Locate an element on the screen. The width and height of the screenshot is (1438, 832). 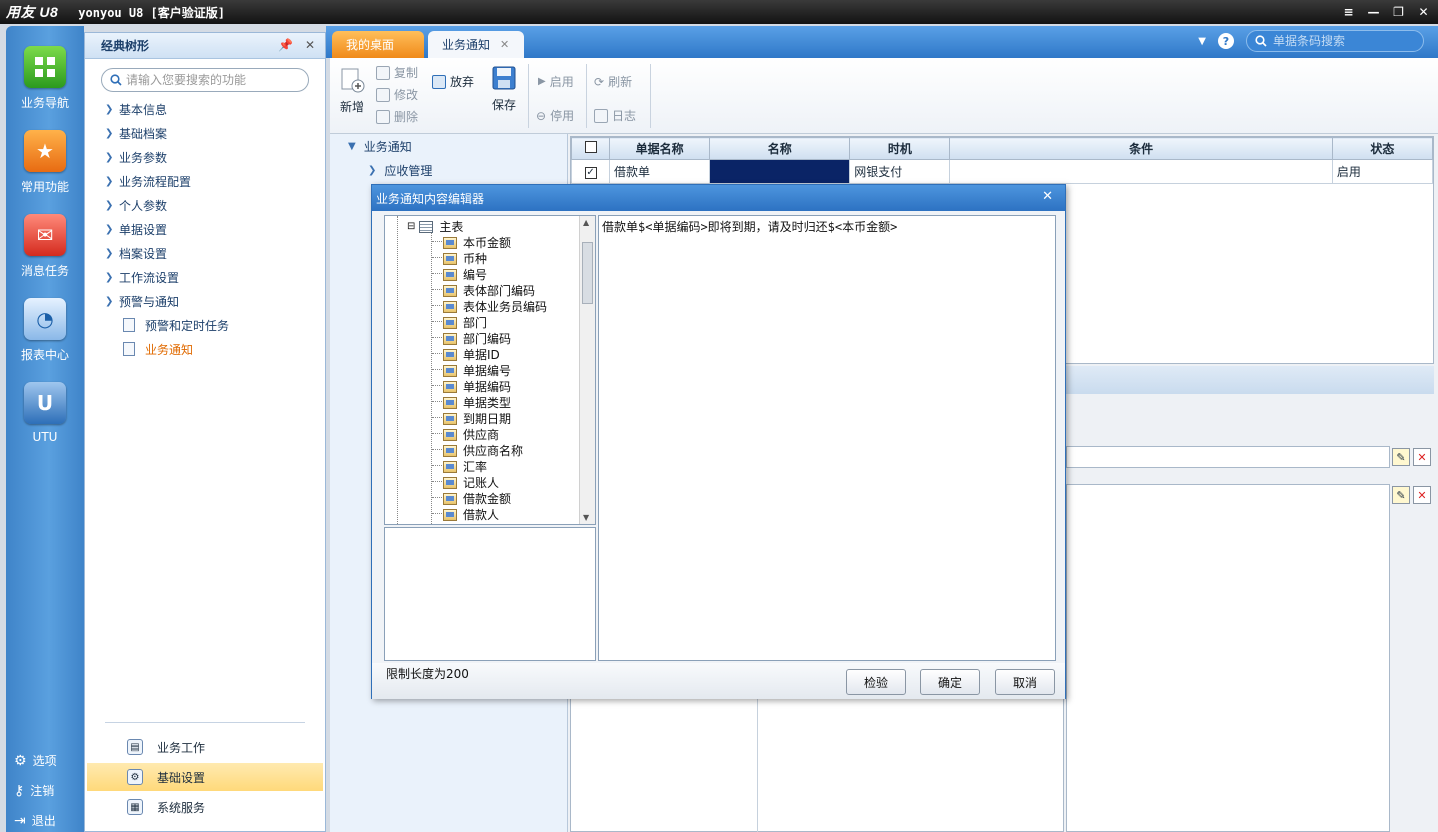
enable-button: ▶ 启用 is located at coordinates (556, 81).